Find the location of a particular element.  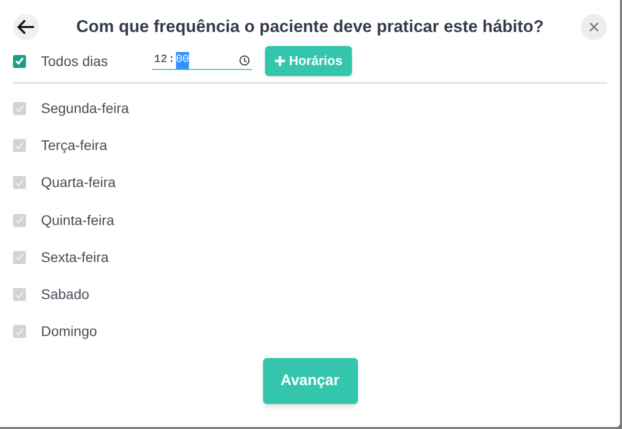

time-input: 12:00 is located at coordinates (202, 61).